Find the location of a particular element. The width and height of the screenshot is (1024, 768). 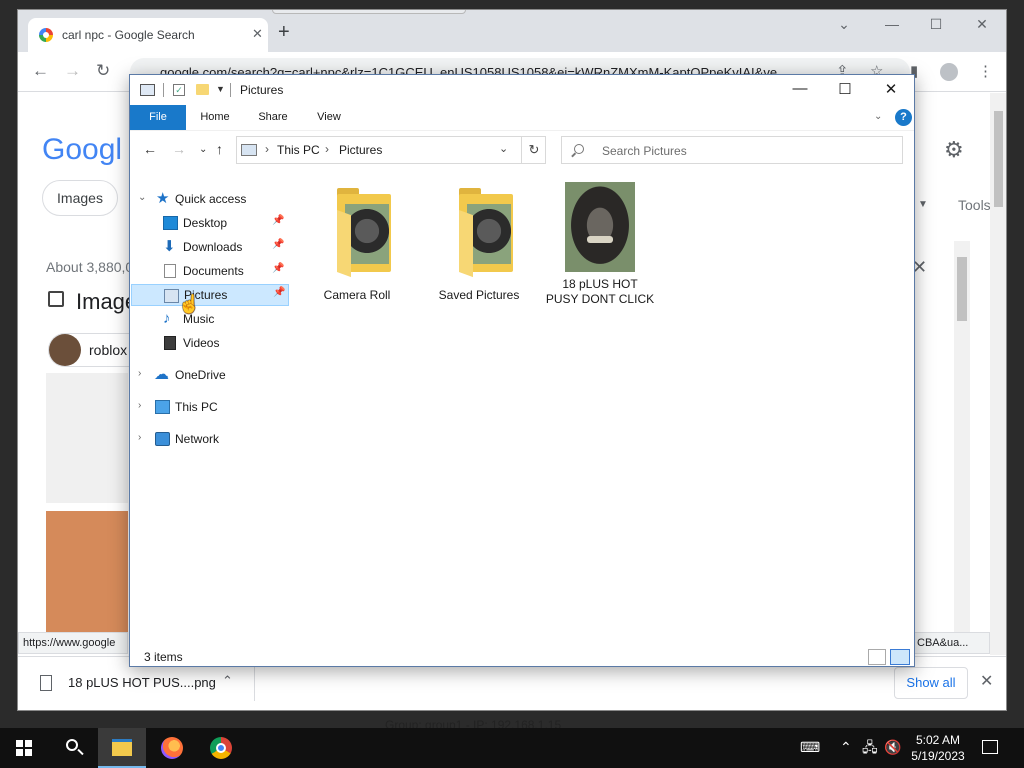

reload-icon: ↻ is located at coordinates (103, 70).